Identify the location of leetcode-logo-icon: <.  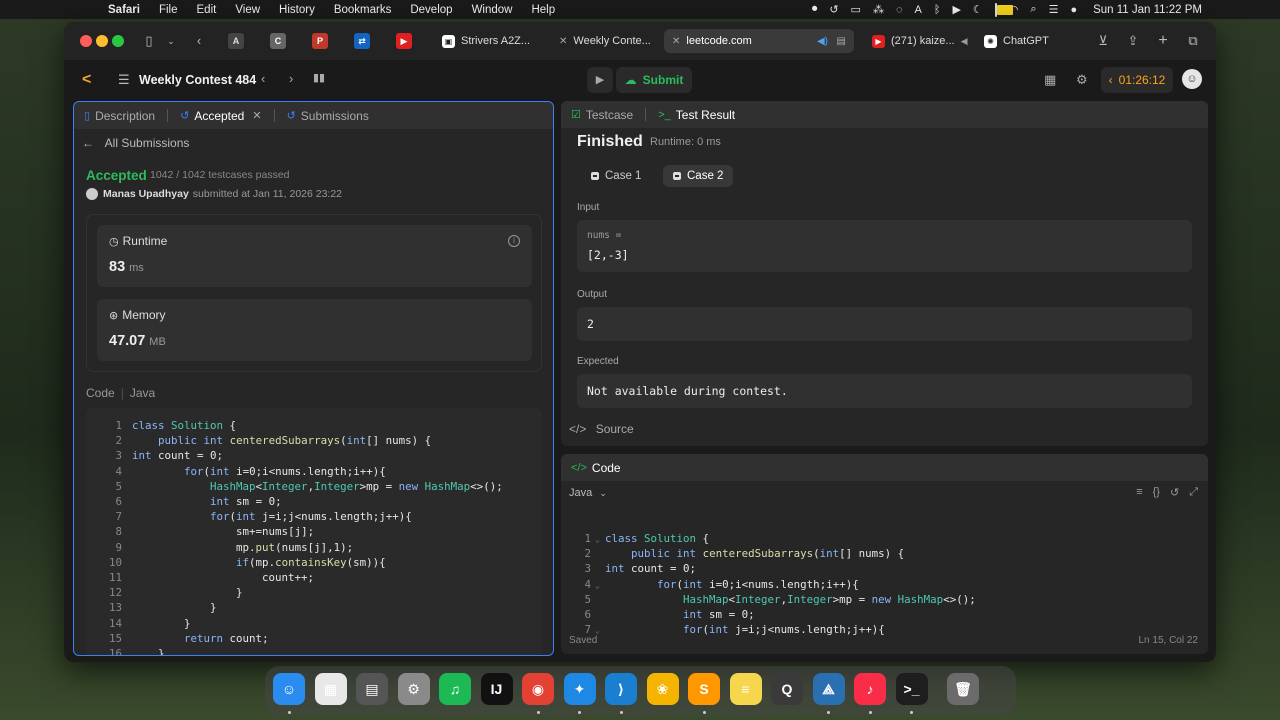
(86, 80).